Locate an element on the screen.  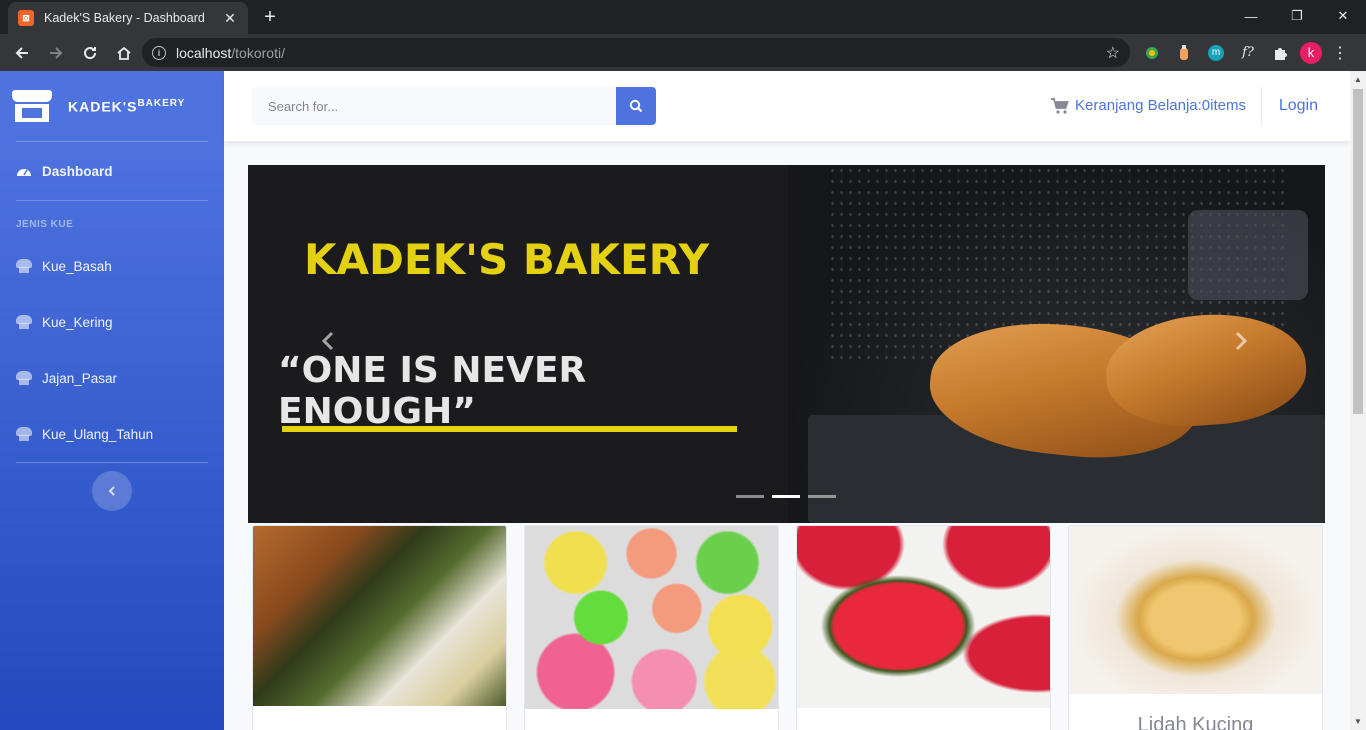
window-controls: — ❐ ✕ is located at coordinates (1297, 16).